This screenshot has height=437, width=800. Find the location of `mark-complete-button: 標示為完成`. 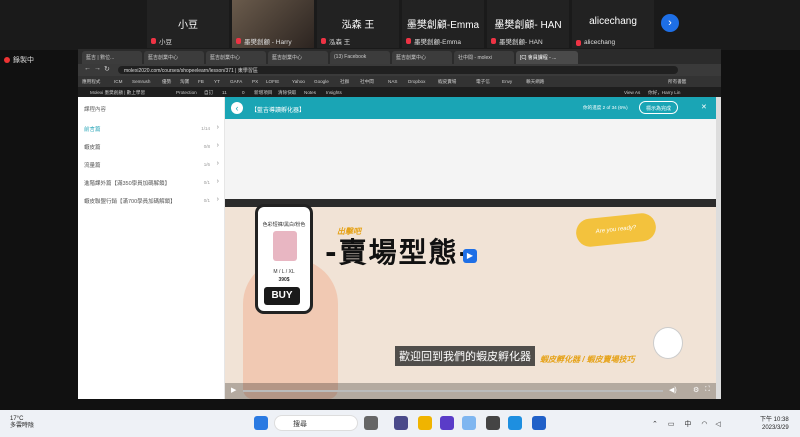

mark-complete-button: 標示為完成 is located at coordinates (659, 107).